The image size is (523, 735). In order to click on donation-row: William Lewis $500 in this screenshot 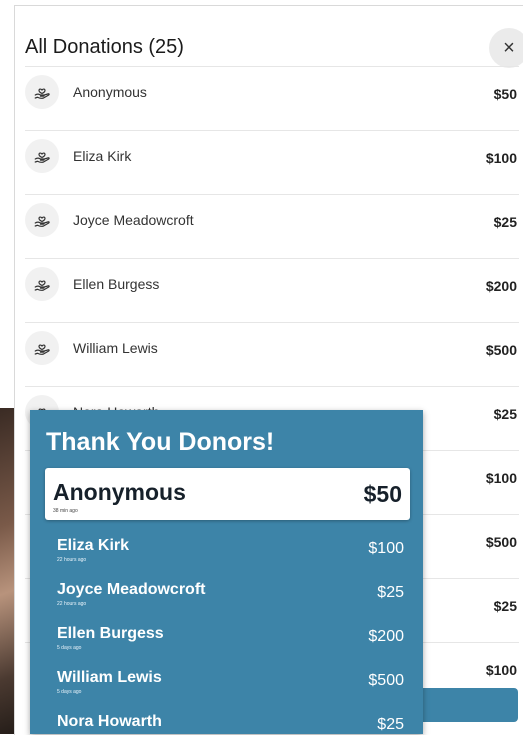, I will do `click(272, 354)`.